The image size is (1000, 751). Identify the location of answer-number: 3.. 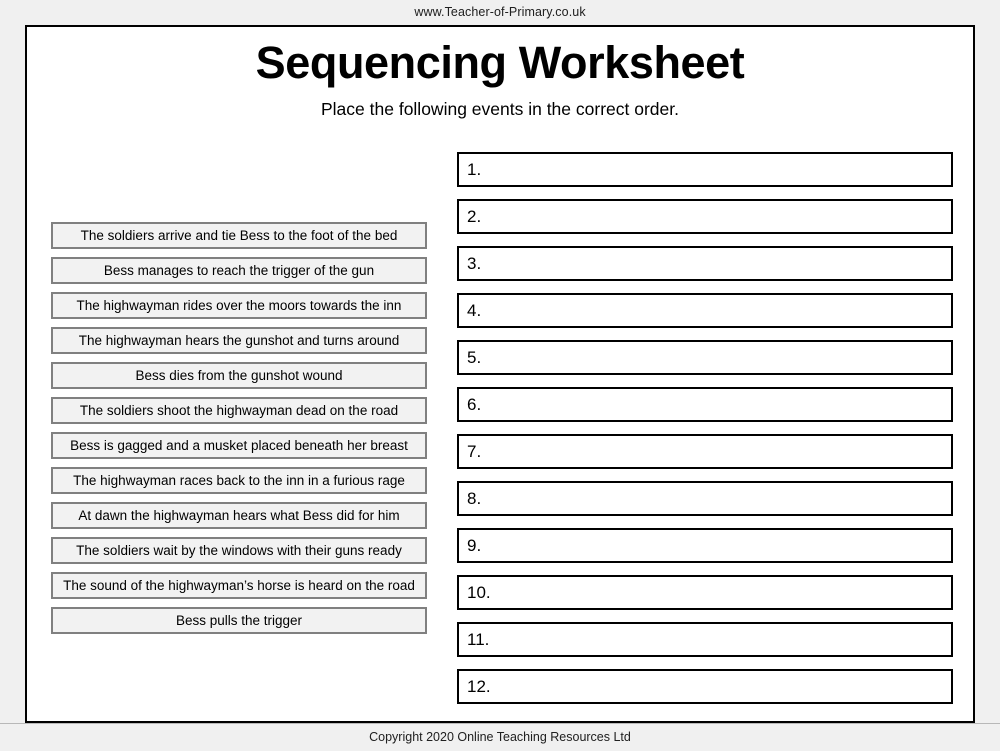
(474, 263).